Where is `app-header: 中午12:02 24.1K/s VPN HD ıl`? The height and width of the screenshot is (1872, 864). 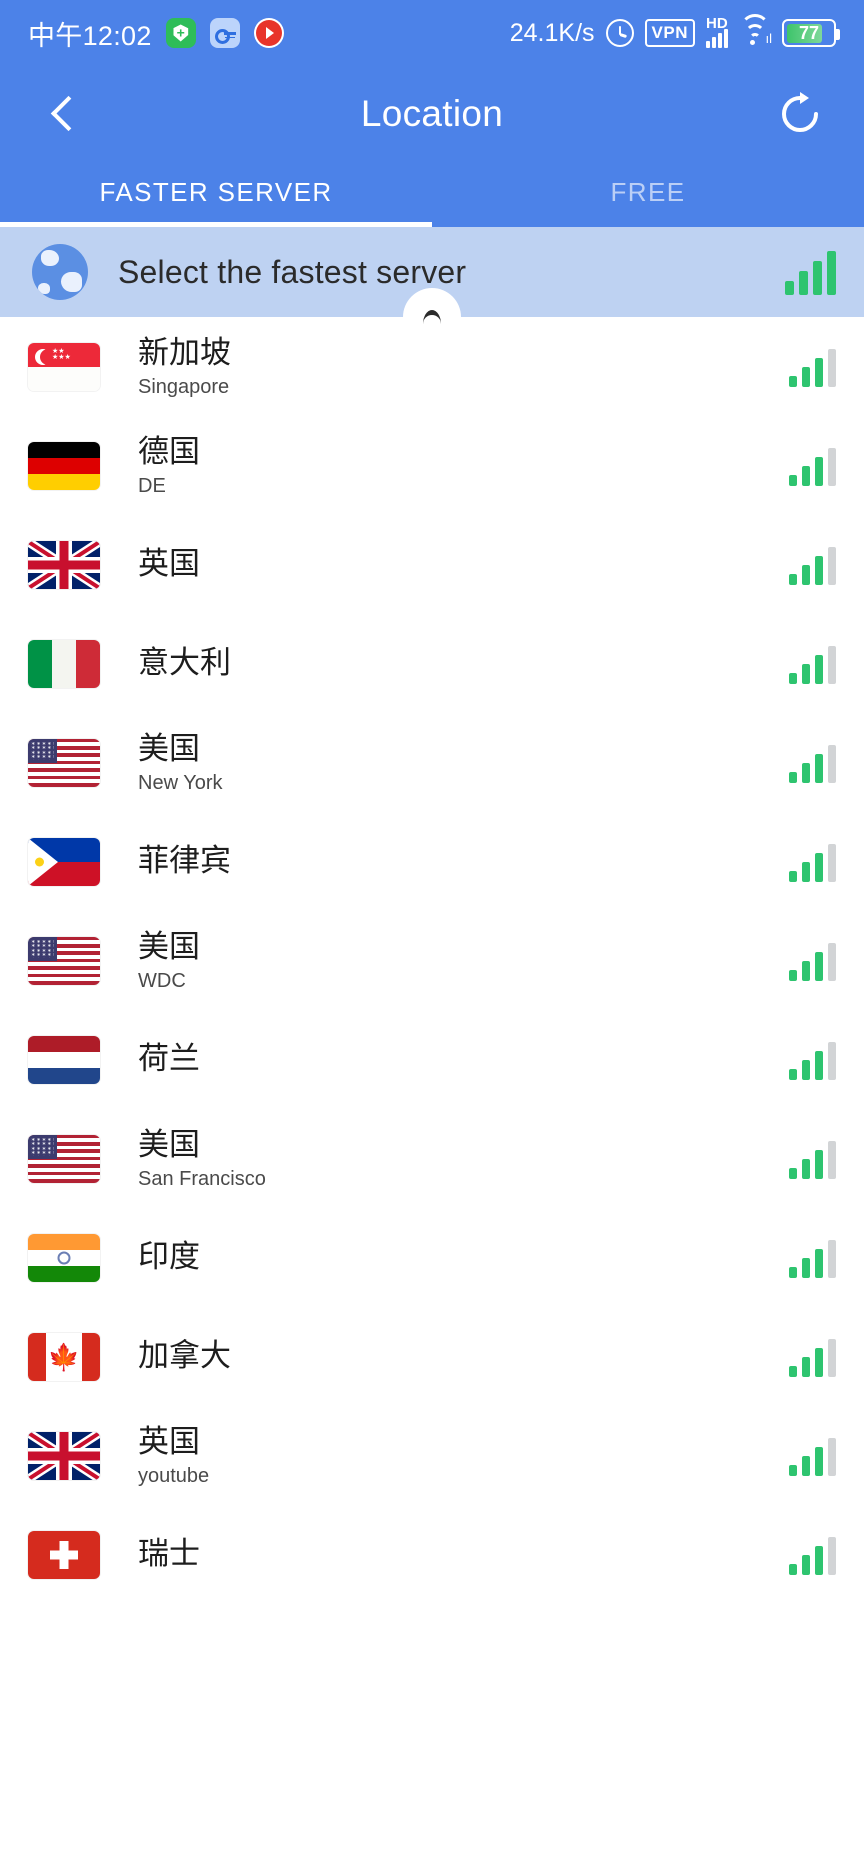
app-header: 中午12:02 24.1K/s VPN HD ıl is located at coordinates (432, 113).